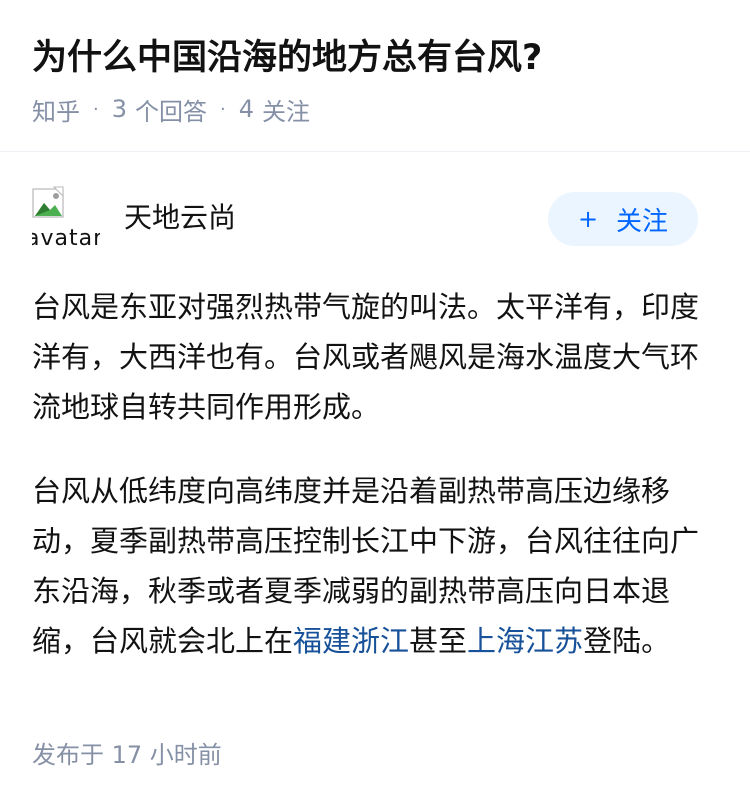 The height and width of the screenshot is (806, 750). What do you see at coordinates (66, 220) in the screenshot?
I see `avatar: avatar` at bounding box center [66, 220].